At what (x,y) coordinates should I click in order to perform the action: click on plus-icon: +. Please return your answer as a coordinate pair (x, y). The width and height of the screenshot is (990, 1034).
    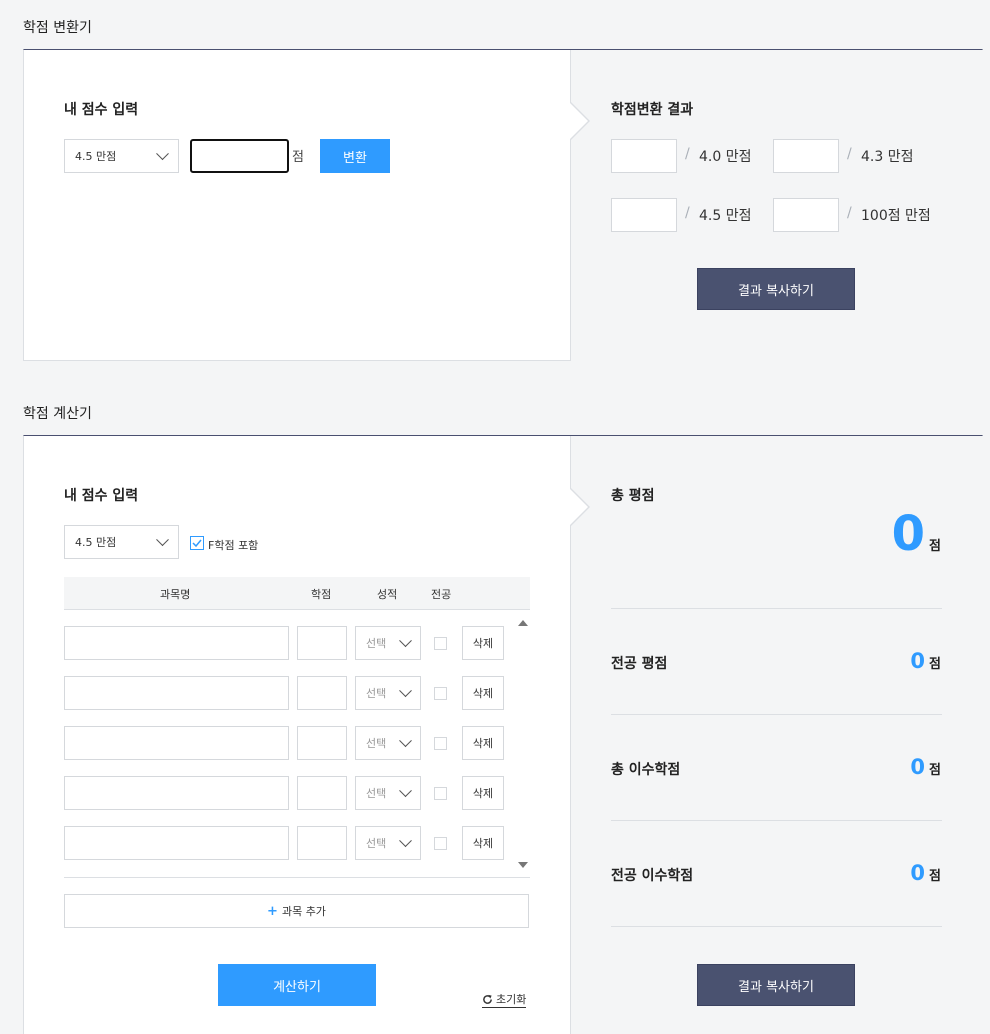
    Looking at the image, I should click on (272, 911).